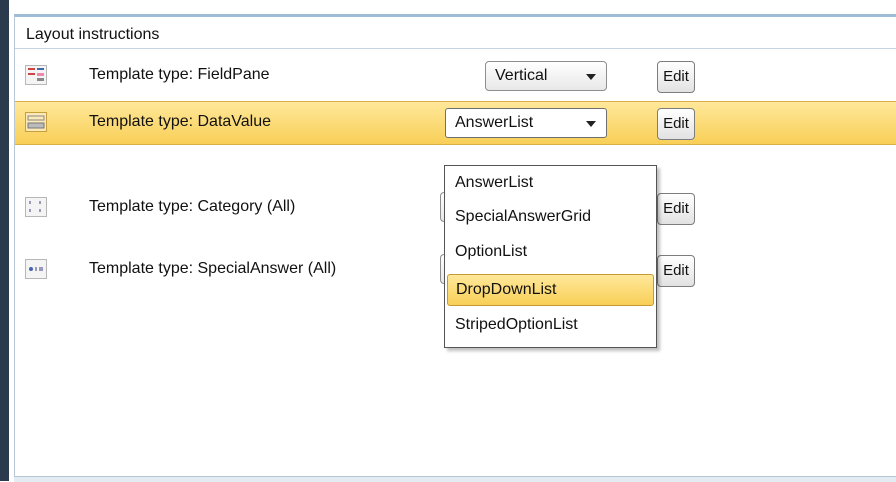 The image size is (896, 482). What do you see at coordinates (36, 75) in the screenshot?
I see `fieldpane-template-icon` at bounding box center [36, 75].